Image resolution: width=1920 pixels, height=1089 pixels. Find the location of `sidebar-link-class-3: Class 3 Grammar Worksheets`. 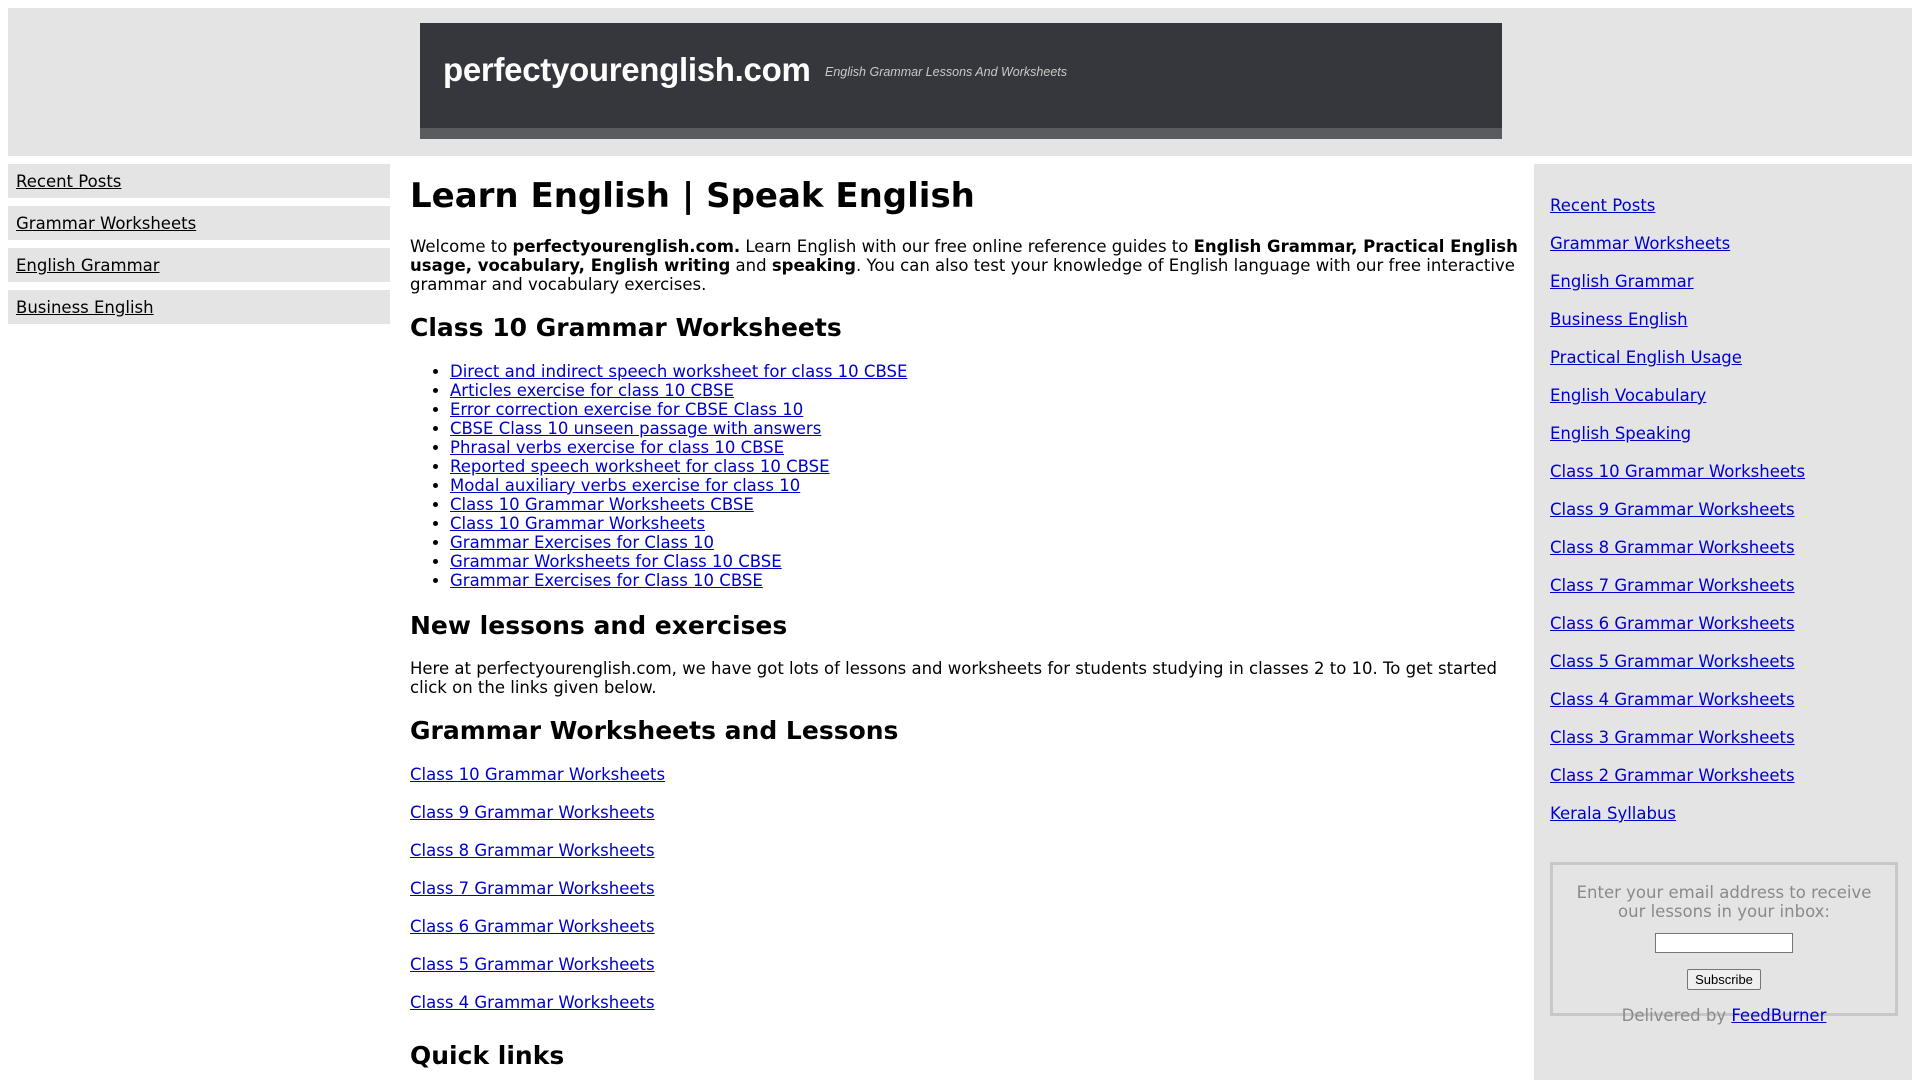

sidebar-link-class-3: Class 3 Grammar Worksheets is located at coordinates (1731, 737).